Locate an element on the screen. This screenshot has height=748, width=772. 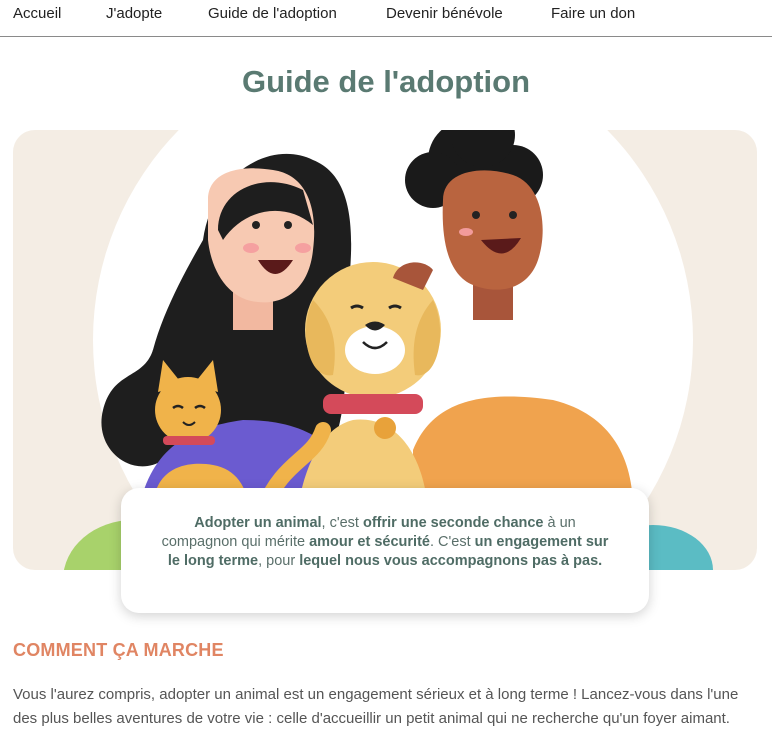
nav-link-devenir-benevole: Devenir bénévole is located at coordinates (444, 13).